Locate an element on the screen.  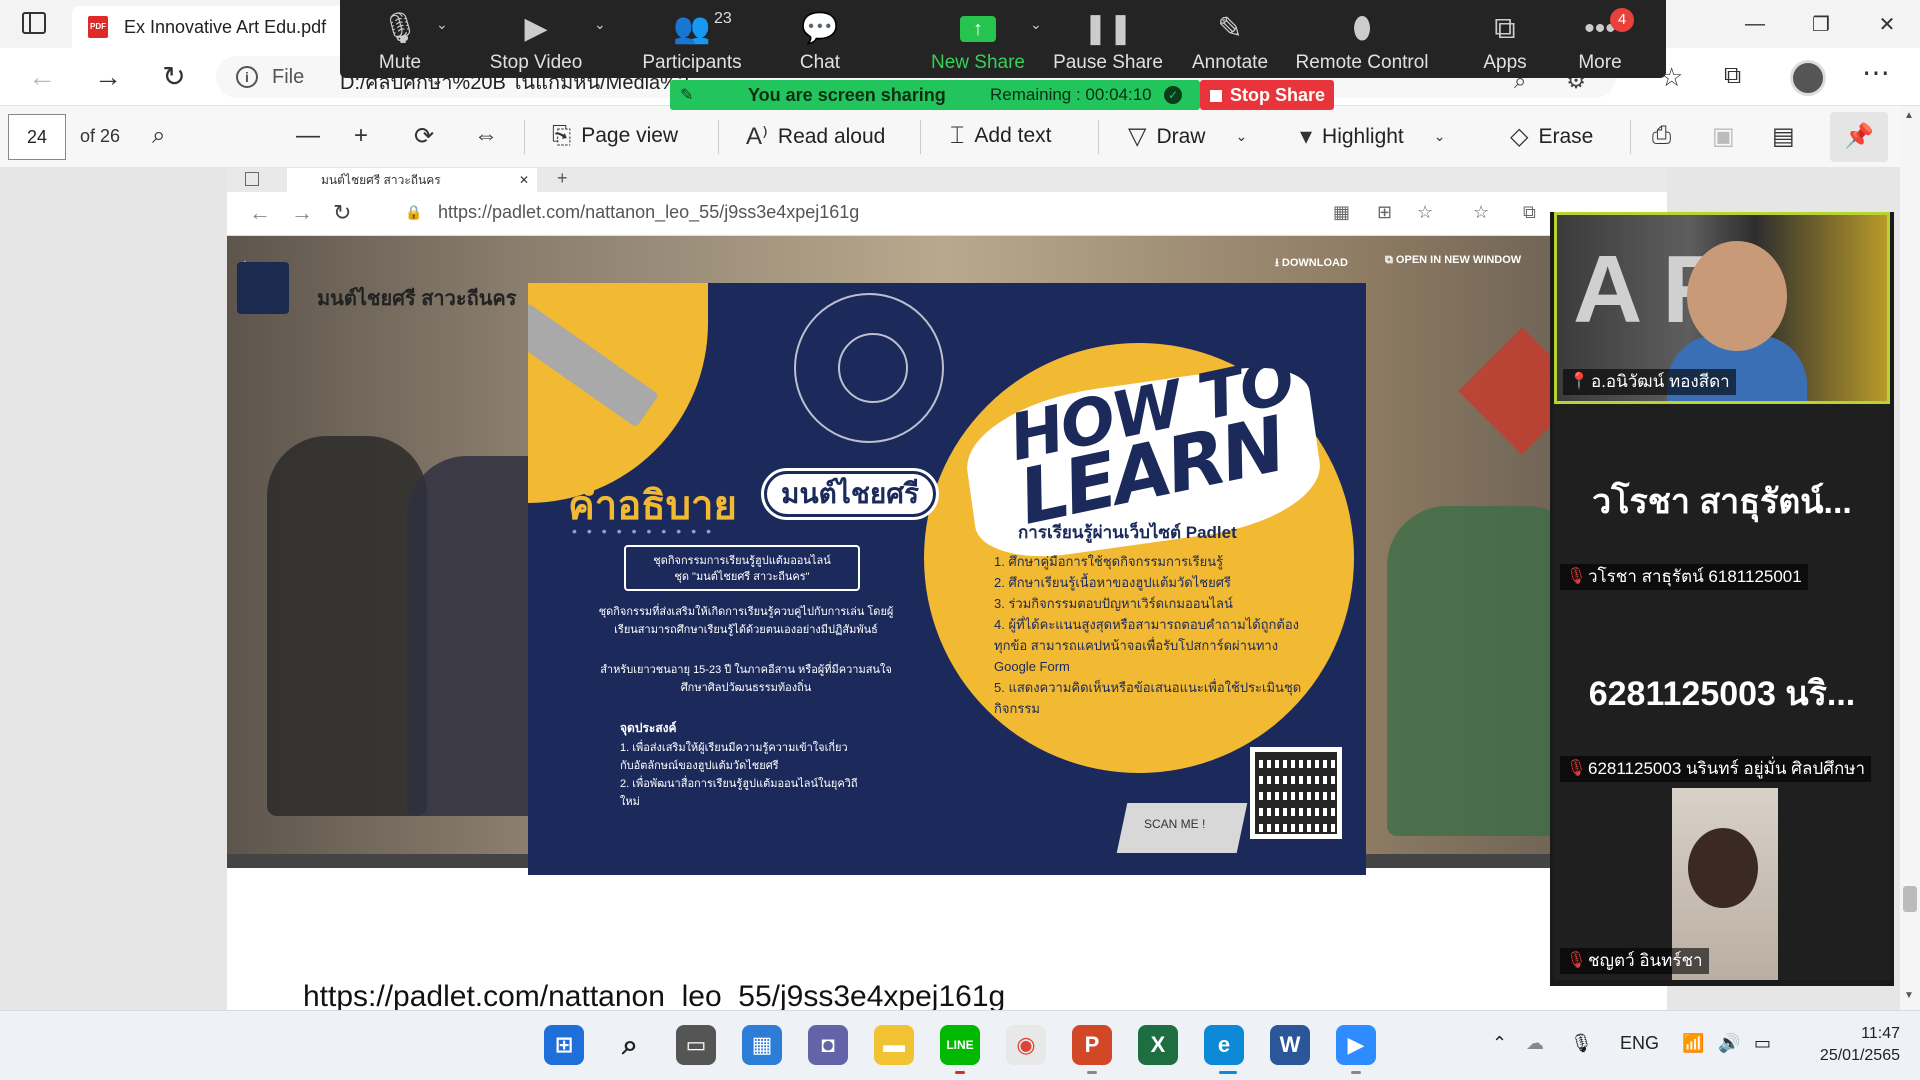
vertical-scrollbar: ▲ ▼ is located at coordinates (1910, 558).